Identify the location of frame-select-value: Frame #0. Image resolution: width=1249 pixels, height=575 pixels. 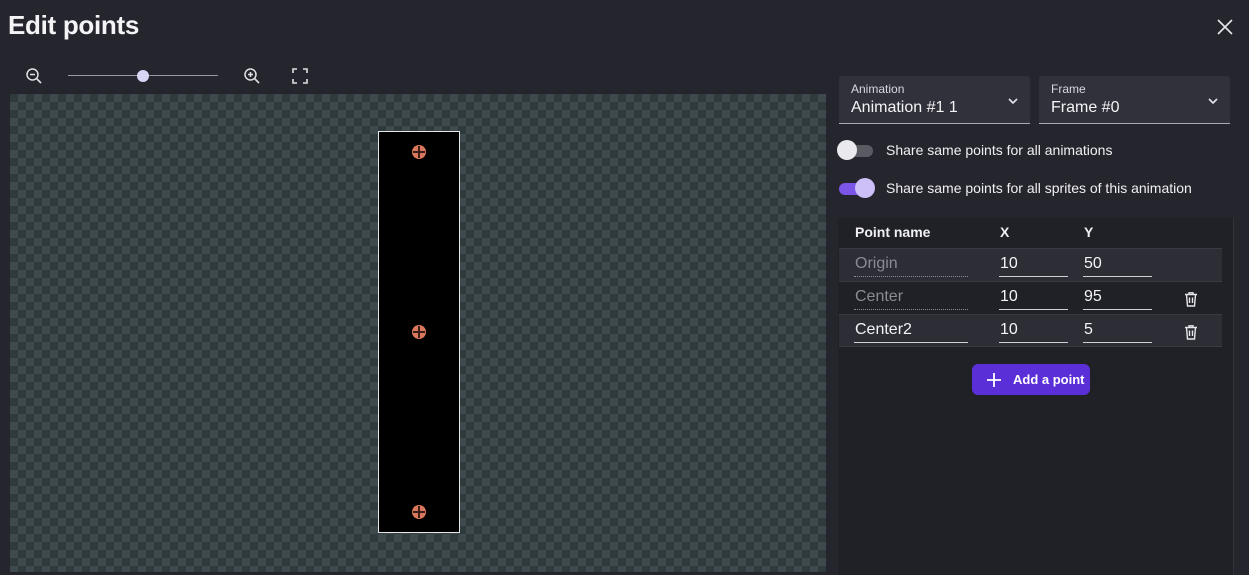
(1085, 107).